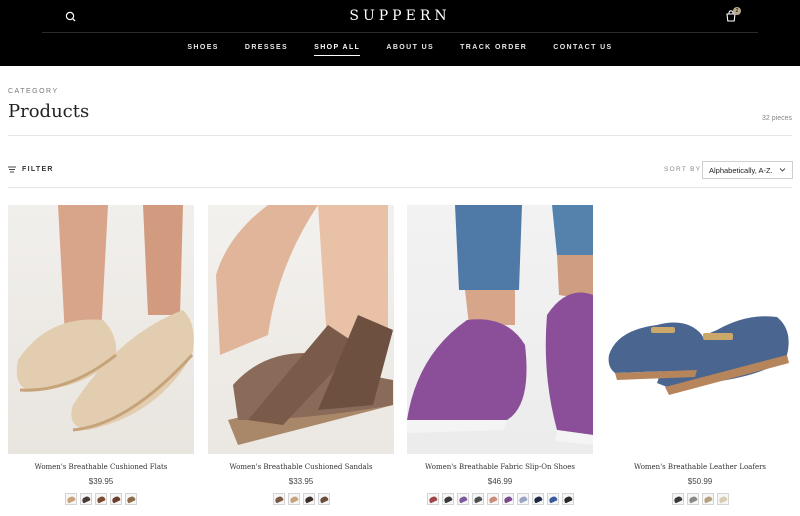  I want to click on site-logo: SUPPERN, so click(400, 16).